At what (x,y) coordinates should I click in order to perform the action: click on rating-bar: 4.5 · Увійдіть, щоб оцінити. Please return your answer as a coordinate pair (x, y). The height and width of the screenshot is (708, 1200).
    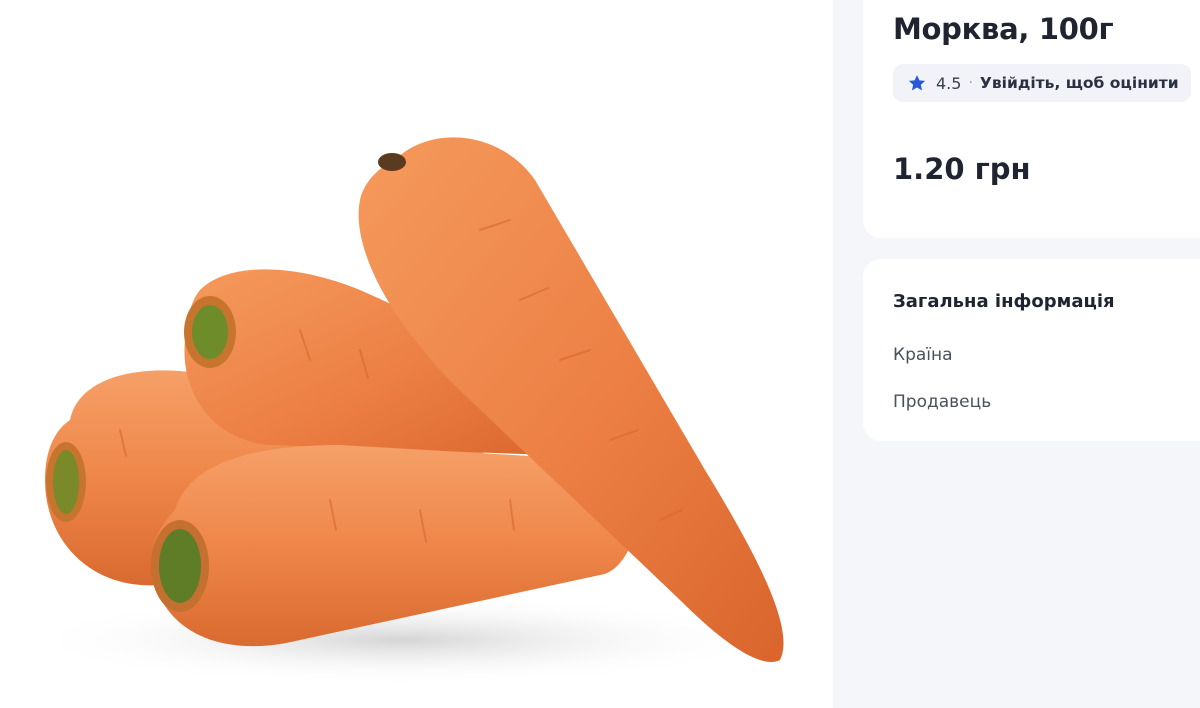
    Looking at the image, I should click on (1042, 83).